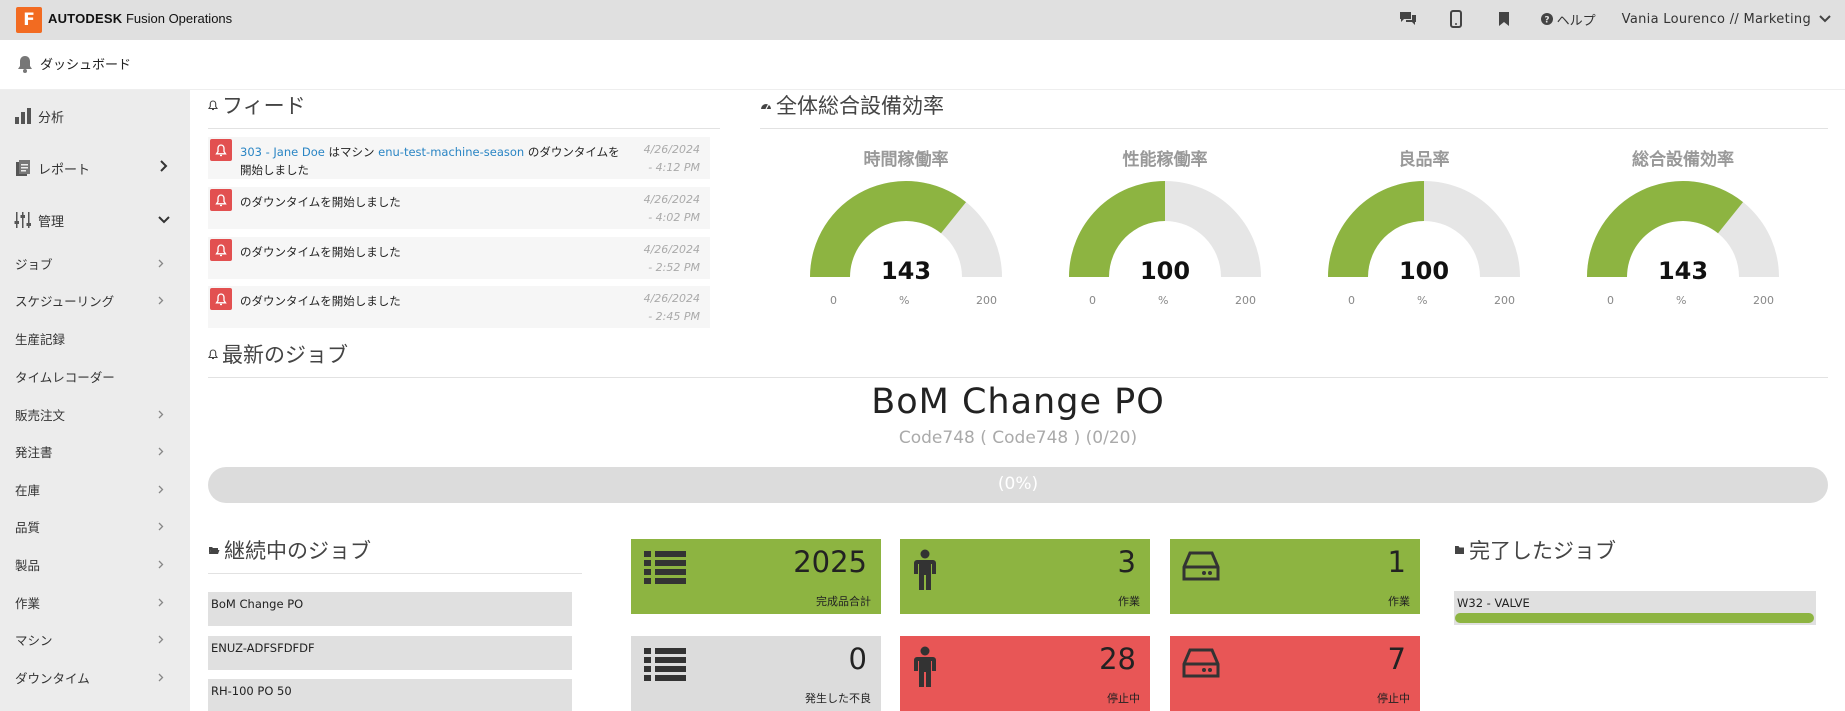 Image resolution: width=1845 pixels, height=711 pixels. Describe the element at coordinates (390, 653) in the screenshot. I see `ongoing-job-row: ENUZ-ADFSFDFDF` at that location.